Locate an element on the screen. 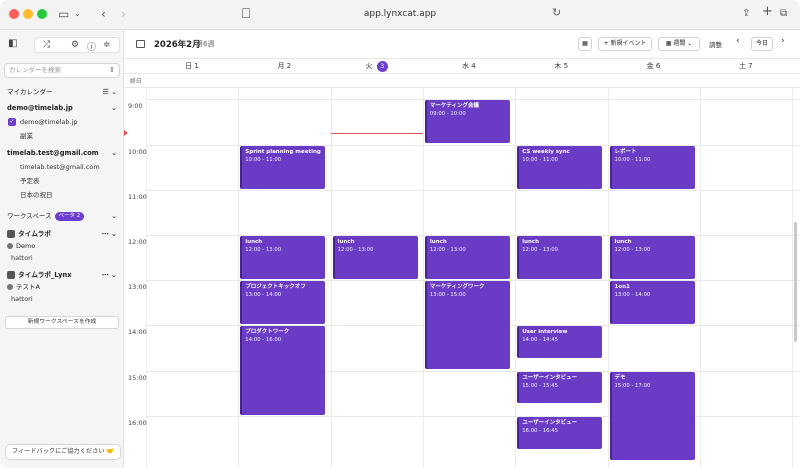 Image resolution: width=800 pixels, height=468 pixels. calendar-name: timelab.test@gmail.com is located at coordinates (60, 167).